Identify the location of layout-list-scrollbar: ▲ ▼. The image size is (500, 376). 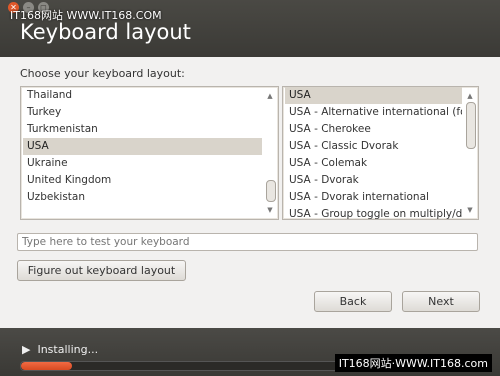
(270, 153).